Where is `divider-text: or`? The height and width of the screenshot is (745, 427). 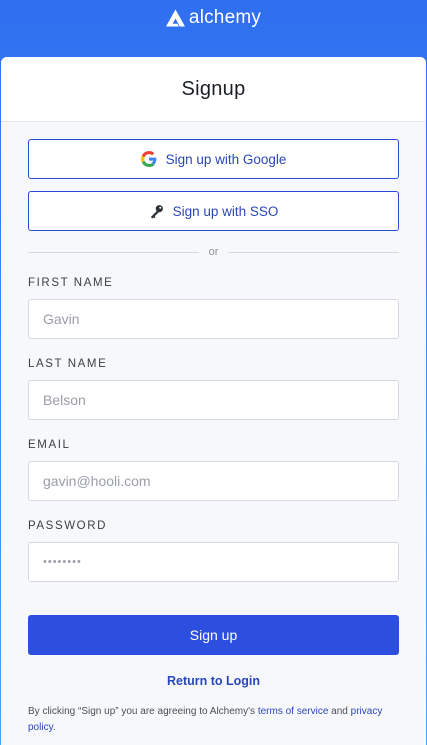 divider-text: or is located at coordinates (213, 252).